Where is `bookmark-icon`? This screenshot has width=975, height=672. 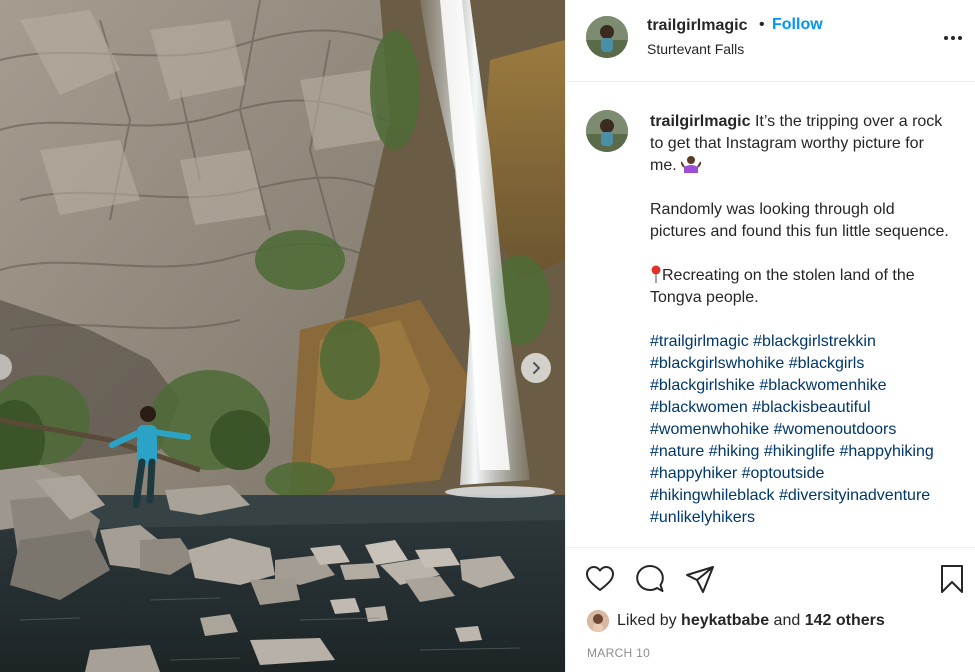 bookmark-icon is located at coordinates (952, 579).